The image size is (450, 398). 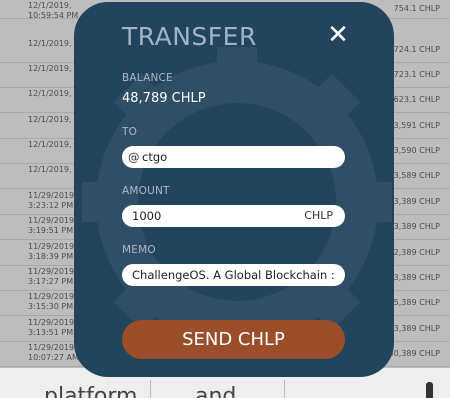 I want to click on transaction-amount: 30,389 CHLP, so click(x=414, y=353).